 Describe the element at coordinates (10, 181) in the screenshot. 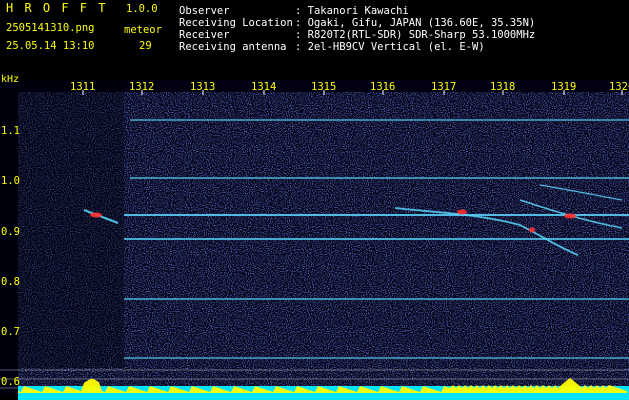

I see `y-tick-label: 1.0` at that location.